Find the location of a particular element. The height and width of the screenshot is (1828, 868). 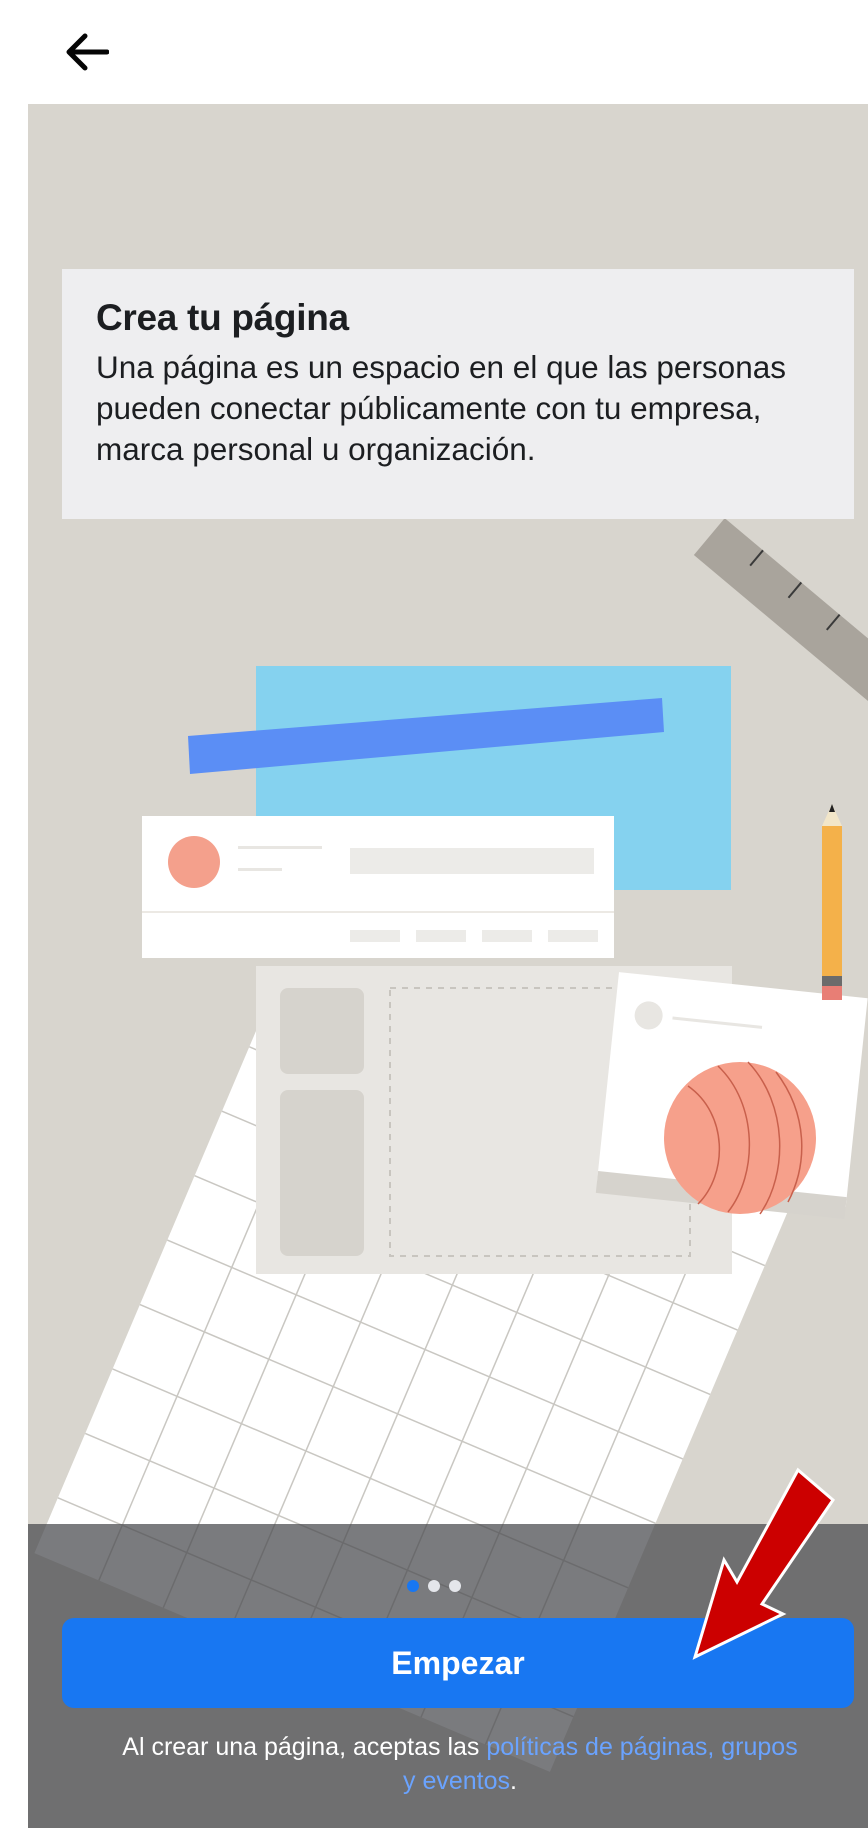

profile-card is located at coordinates (378, 887).